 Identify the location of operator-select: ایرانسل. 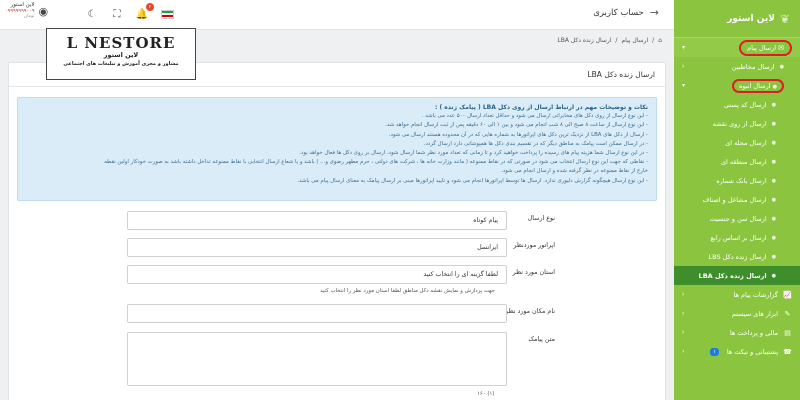
(317, 247).